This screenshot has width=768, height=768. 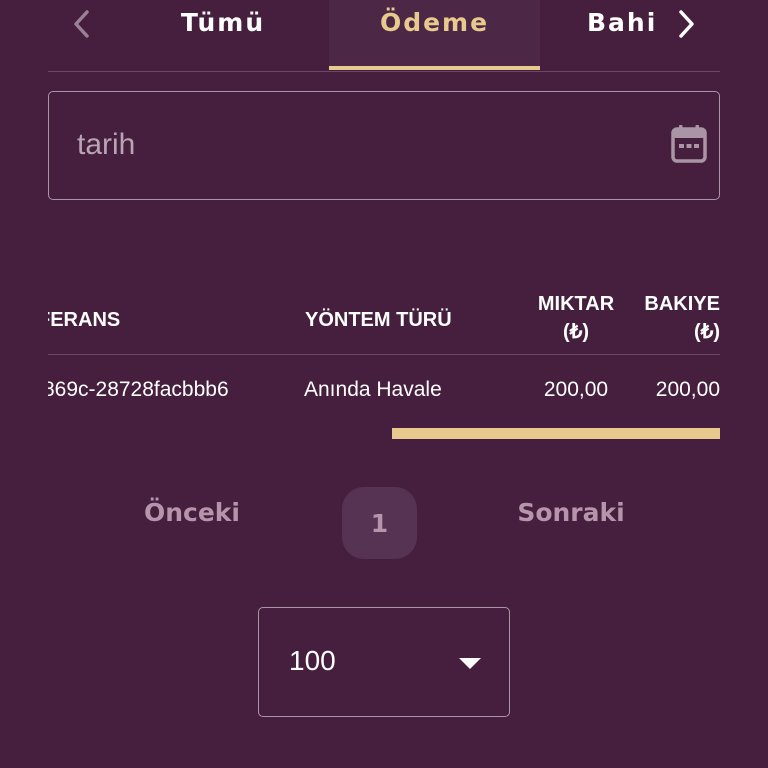 I want to click on chevron-left-icon, so click(x=81, y=24).